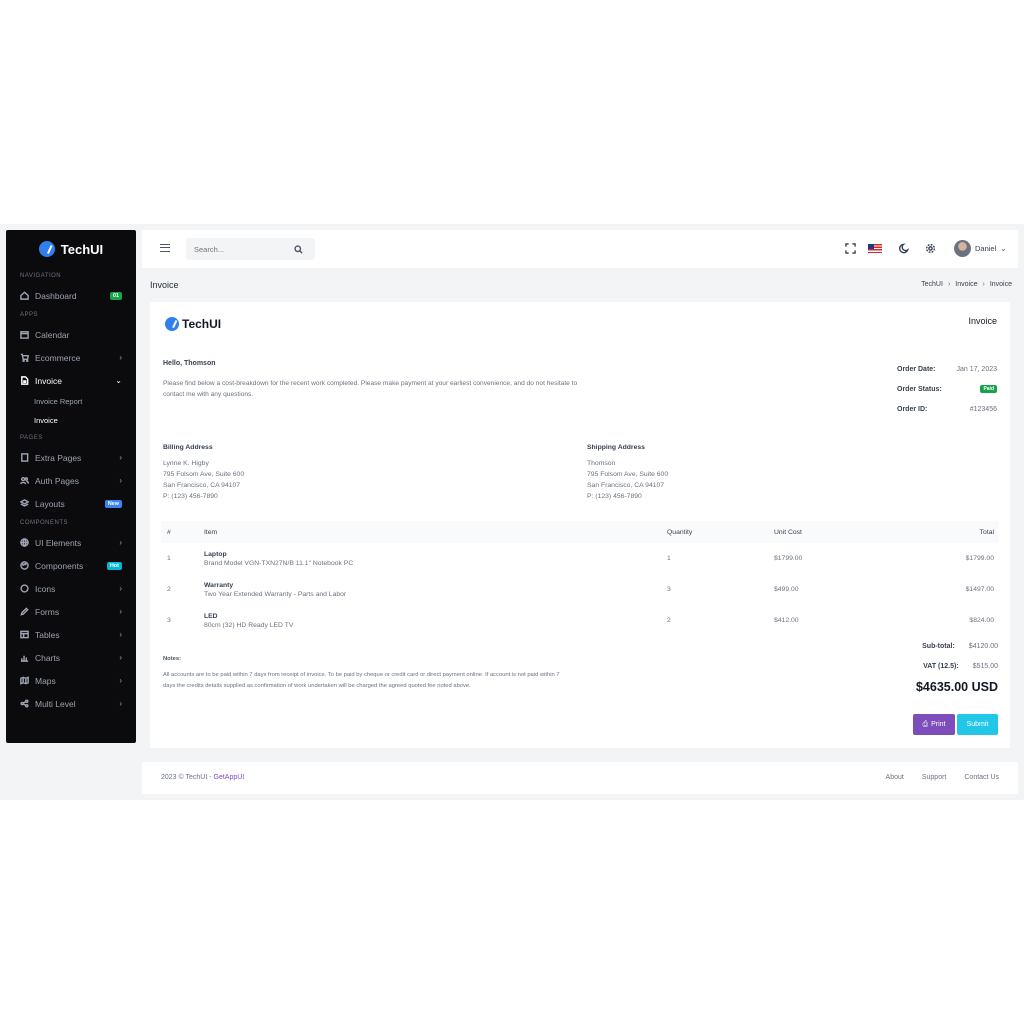  I want to click on footer-link-contact: Contact Us, so click(981, 777).